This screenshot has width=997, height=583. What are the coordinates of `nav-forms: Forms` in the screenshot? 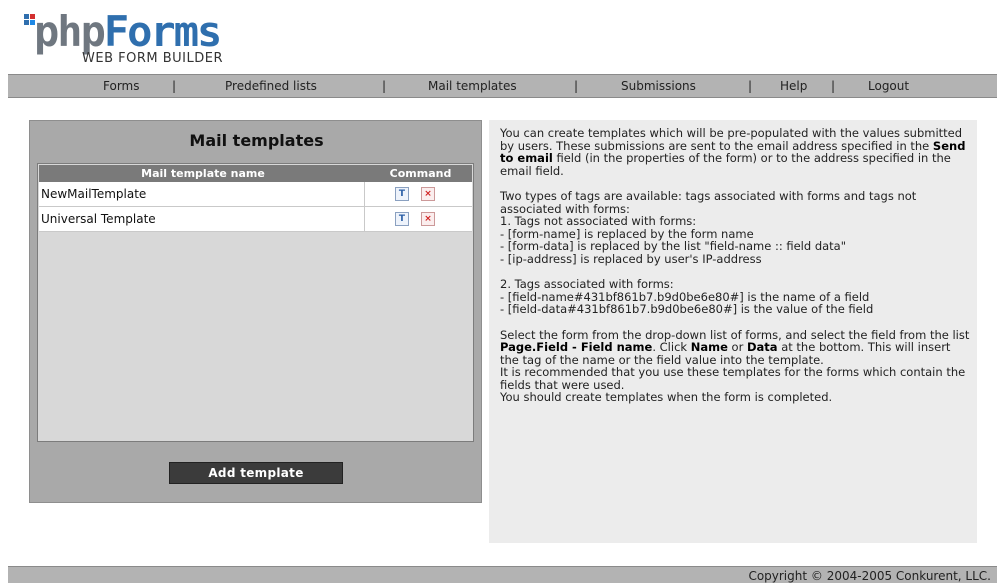 It's located at (121, 86).